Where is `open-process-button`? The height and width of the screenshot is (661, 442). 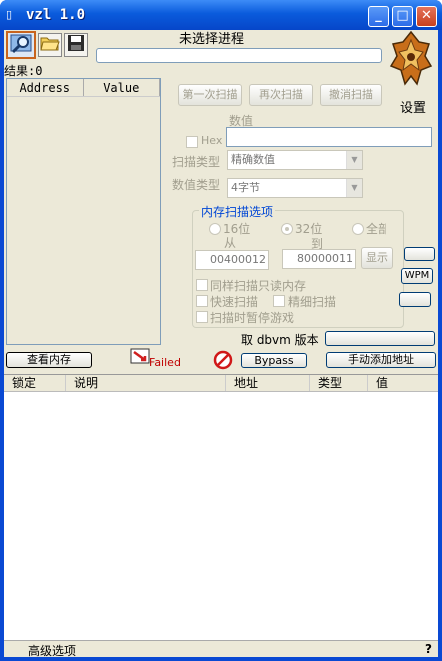
open-process-button is located at coordinates (21, 45).